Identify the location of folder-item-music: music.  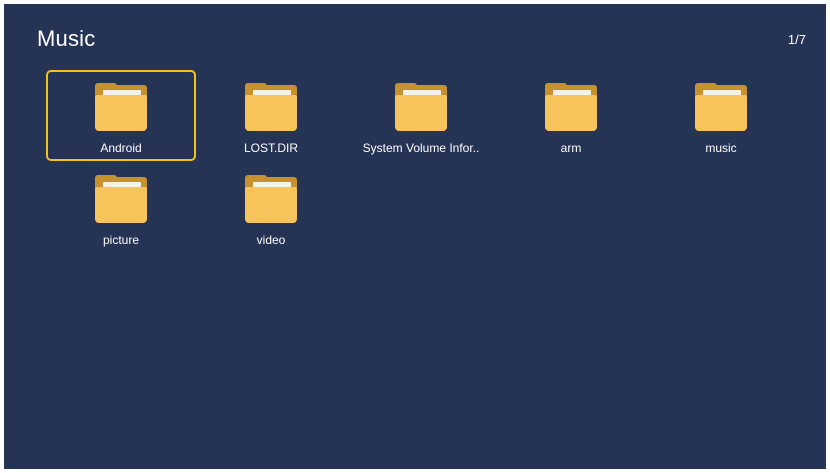
(721, 115).